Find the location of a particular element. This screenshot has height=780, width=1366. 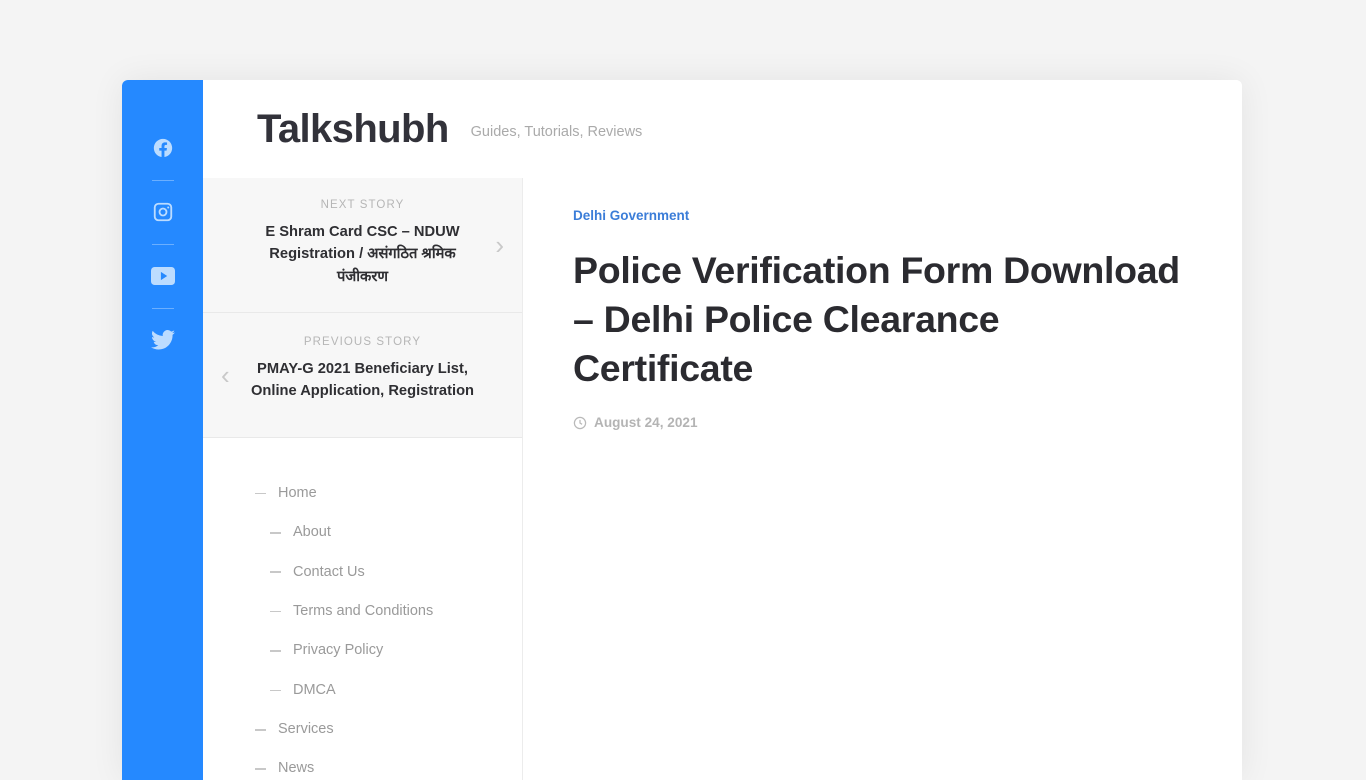

site-tagline: Guides, Tutorials, Reviews is located at coordinates (556, 132).